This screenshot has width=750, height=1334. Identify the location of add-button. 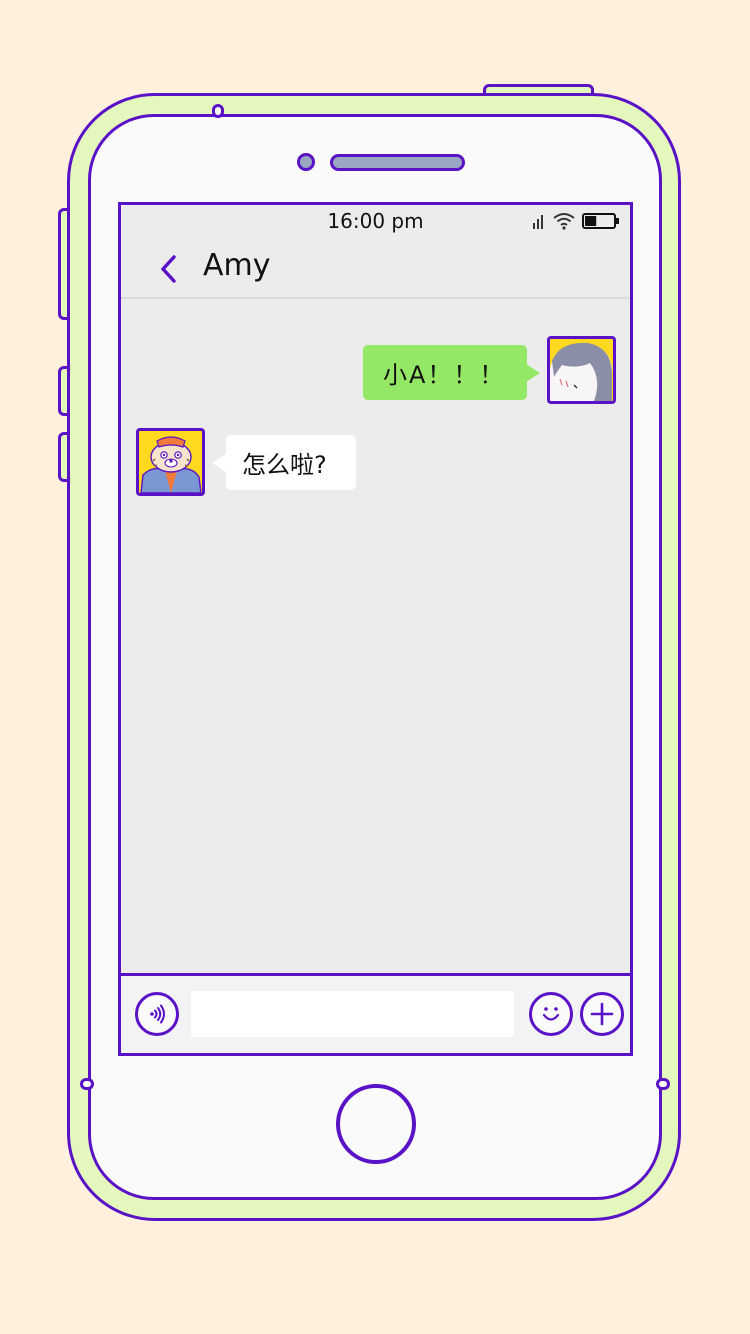
(602, 1014).